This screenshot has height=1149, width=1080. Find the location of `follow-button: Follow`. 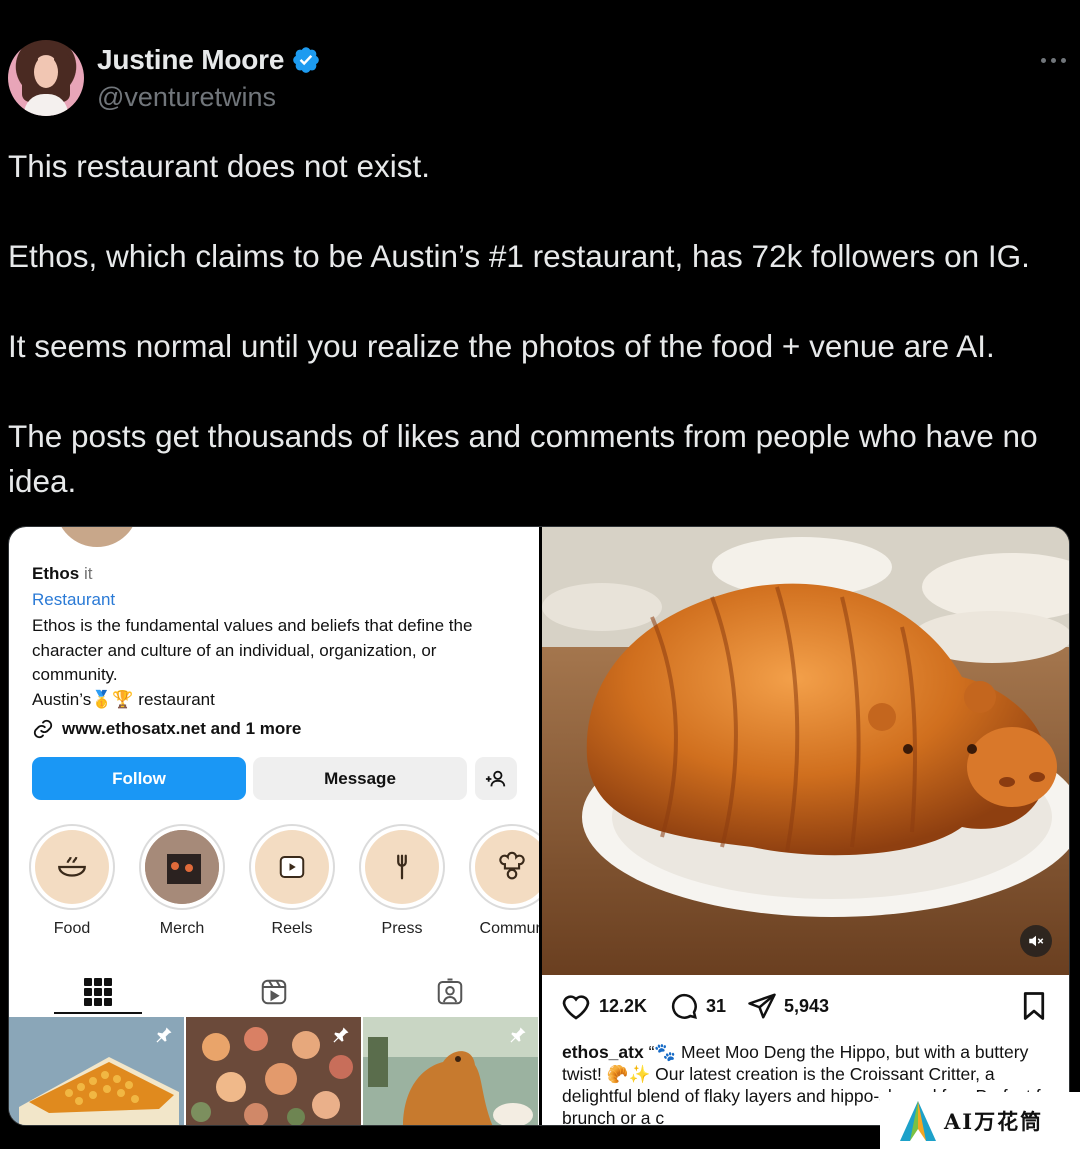

follow-button: Follow is located at coordinates (139, 778).